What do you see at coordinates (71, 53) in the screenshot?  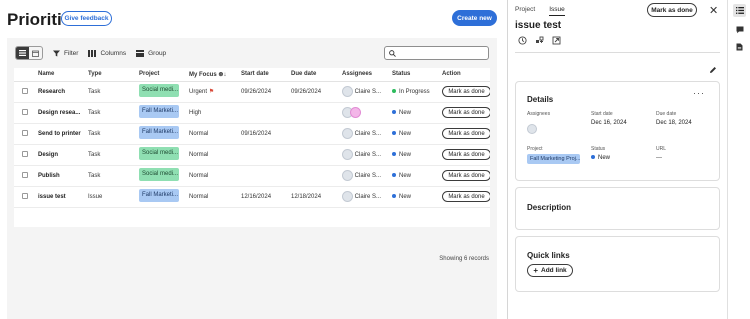 I see `filter-label: Filter` at bounding box center [71, 53].